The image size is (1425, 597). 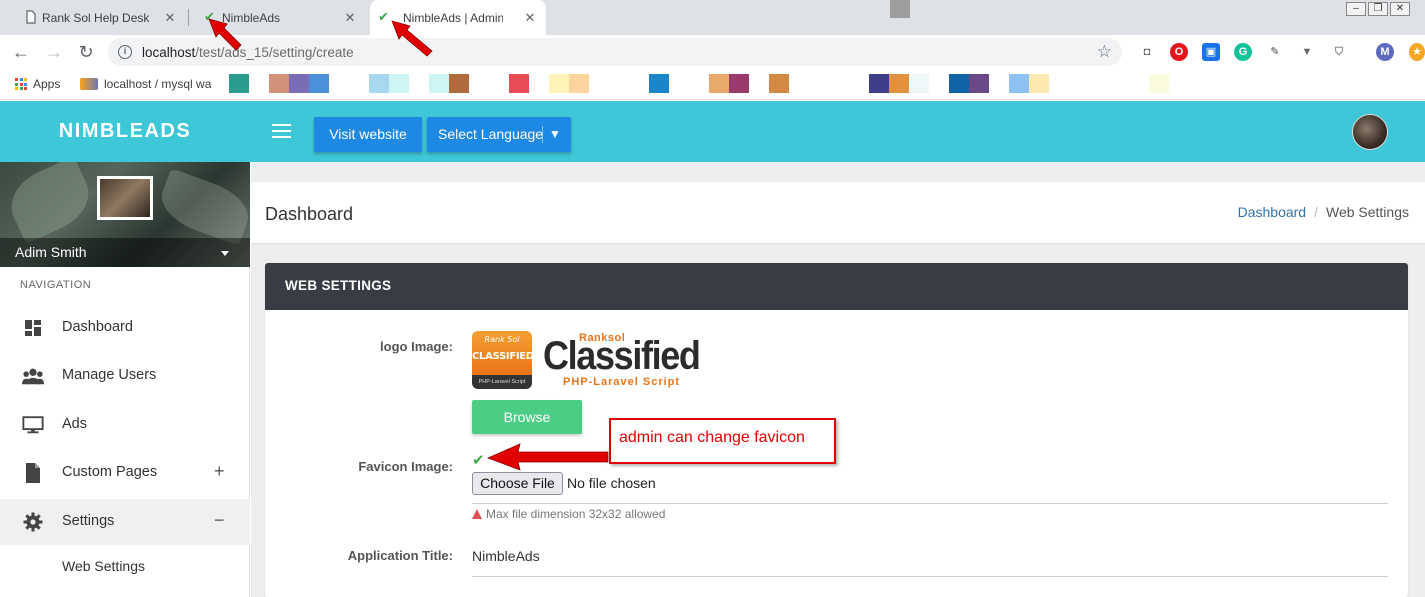 I want to click on bookmark-star-icon: ☆, so click(x=1104, y=52).